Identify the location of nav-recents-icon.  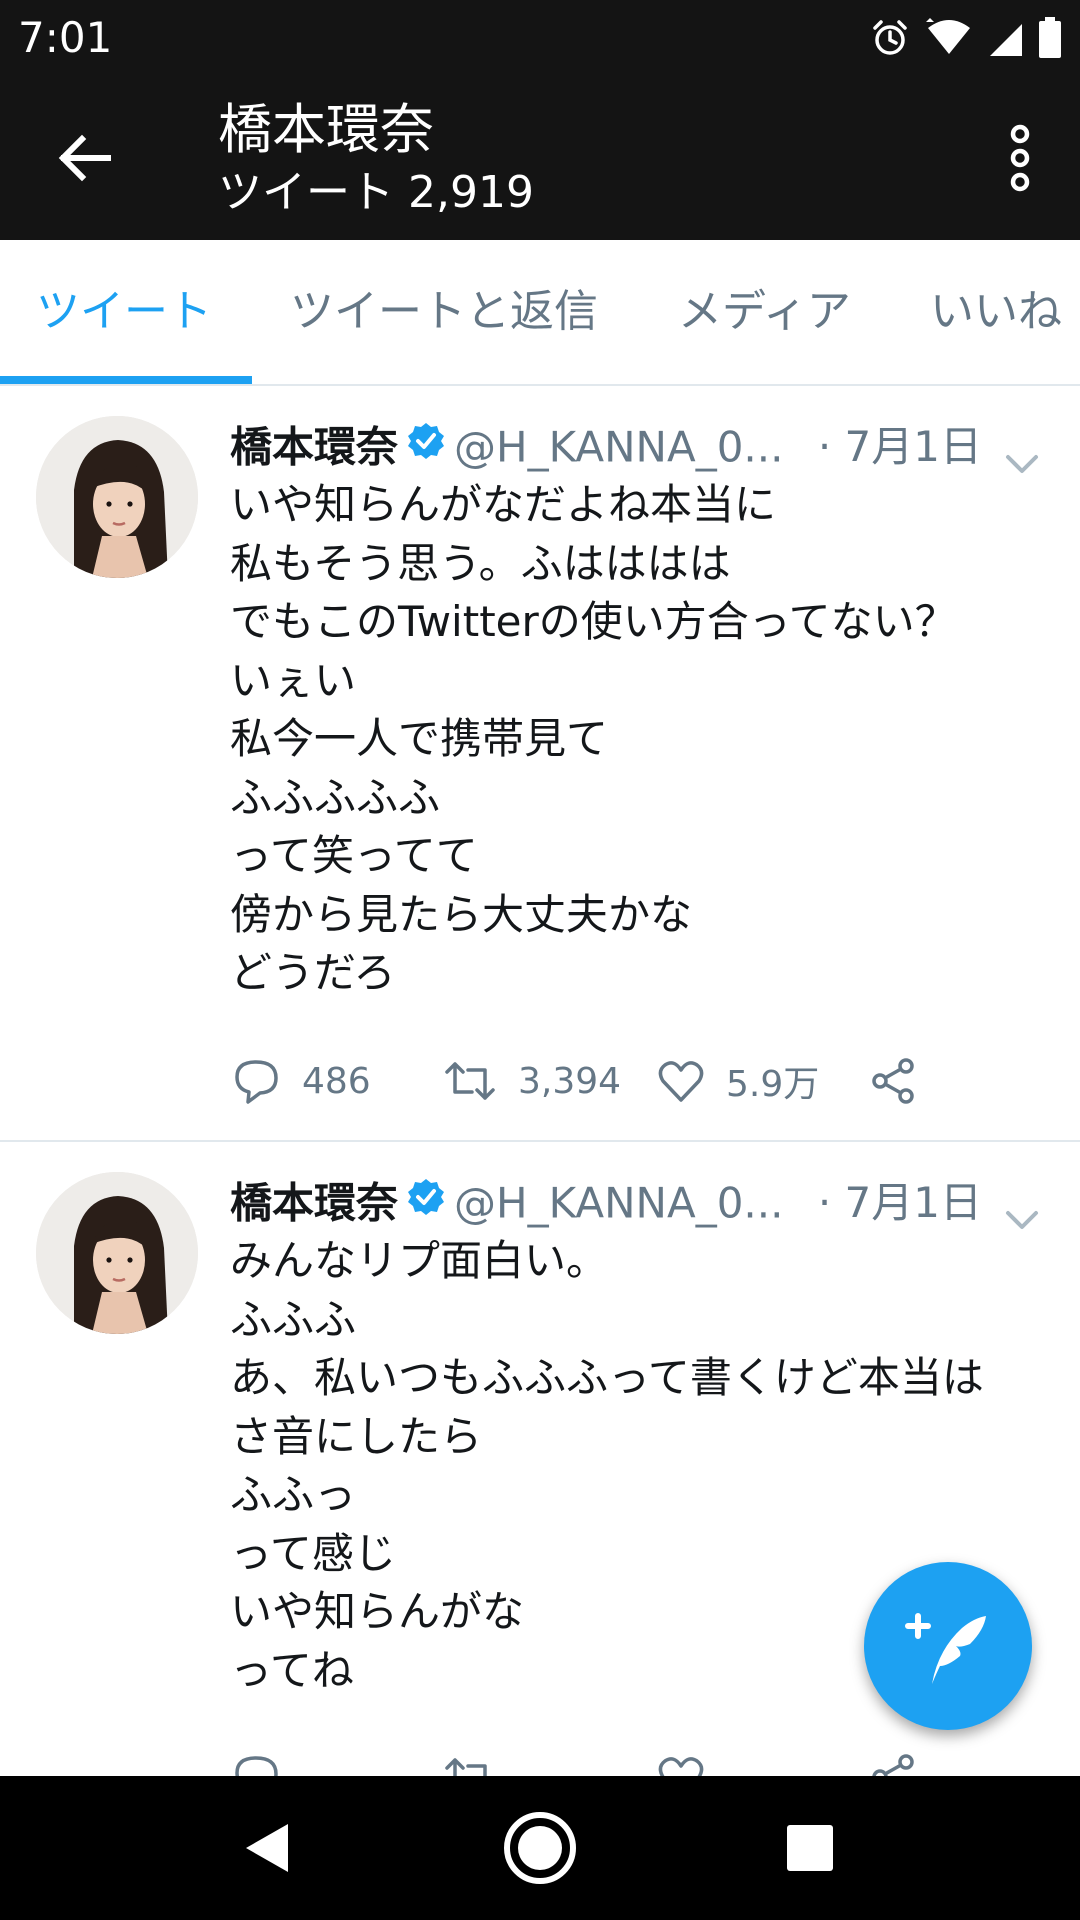
(810, 1848).